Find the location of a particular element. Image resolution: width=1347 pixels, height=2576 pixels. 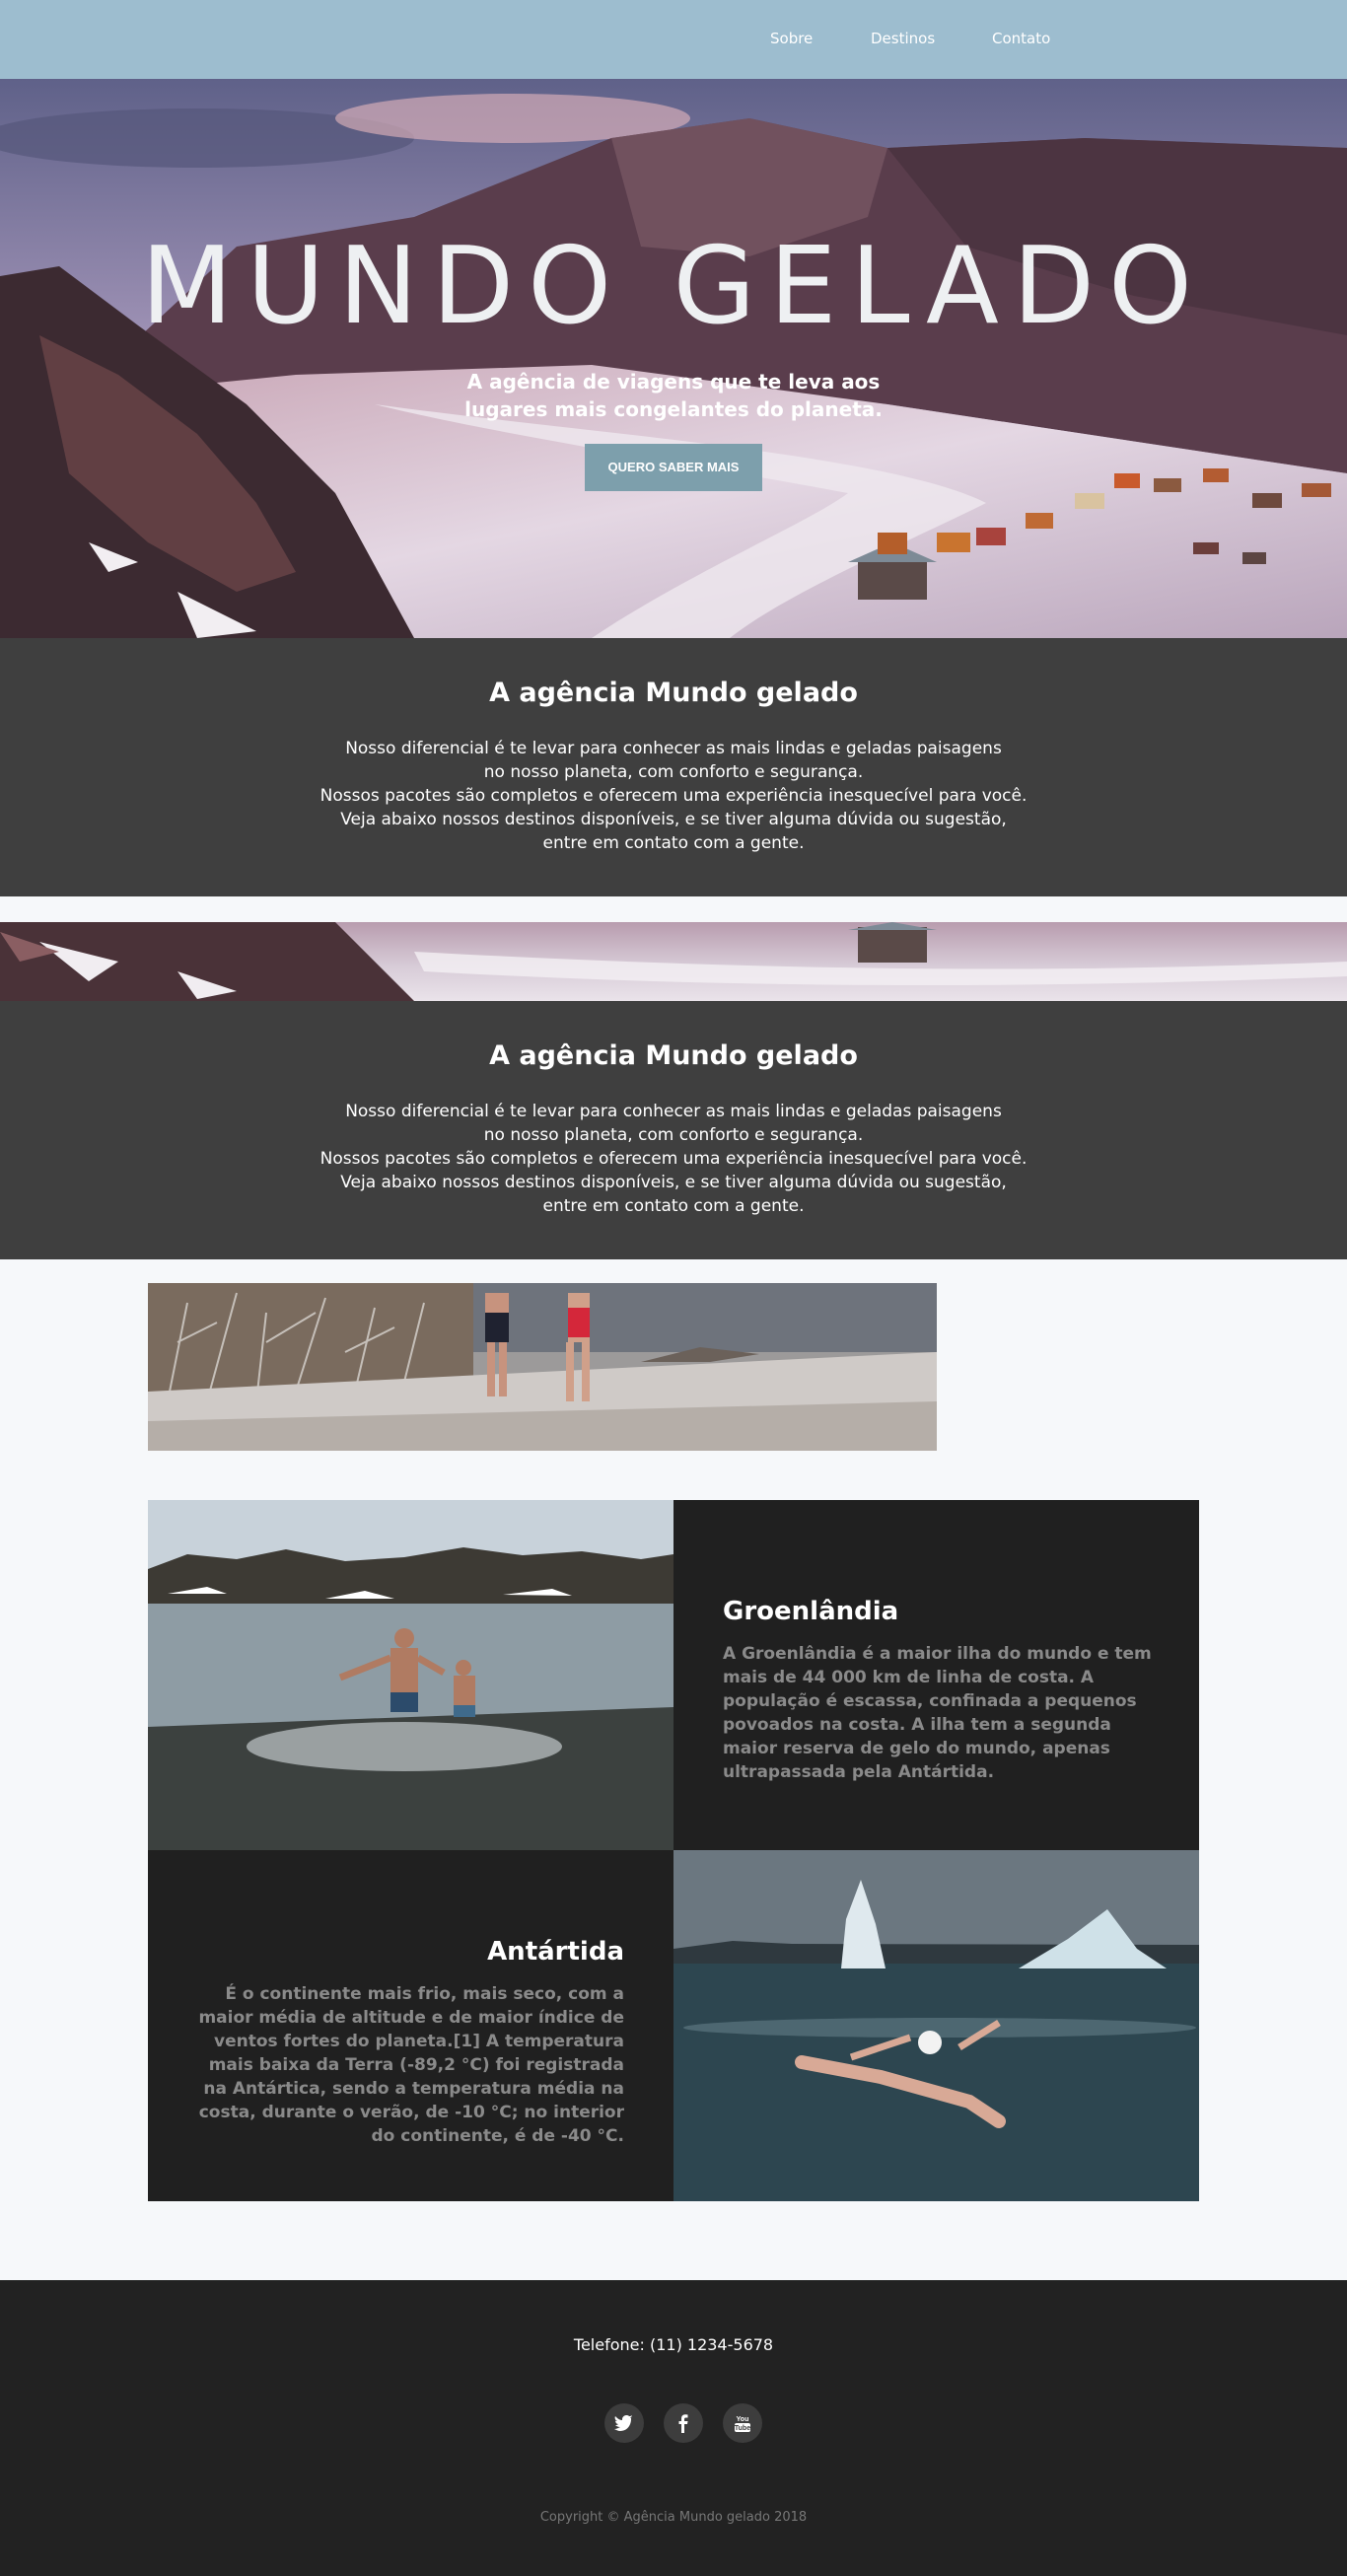

footer-phone: Telefone: (11) 1234-5678 is located at coordinates (673, 2344).